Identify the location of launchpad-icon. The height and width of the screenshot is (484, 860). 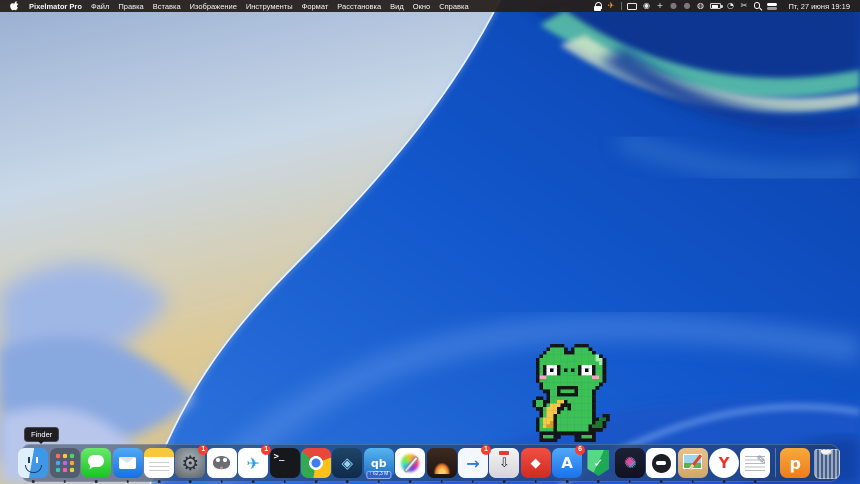
(64, 463).